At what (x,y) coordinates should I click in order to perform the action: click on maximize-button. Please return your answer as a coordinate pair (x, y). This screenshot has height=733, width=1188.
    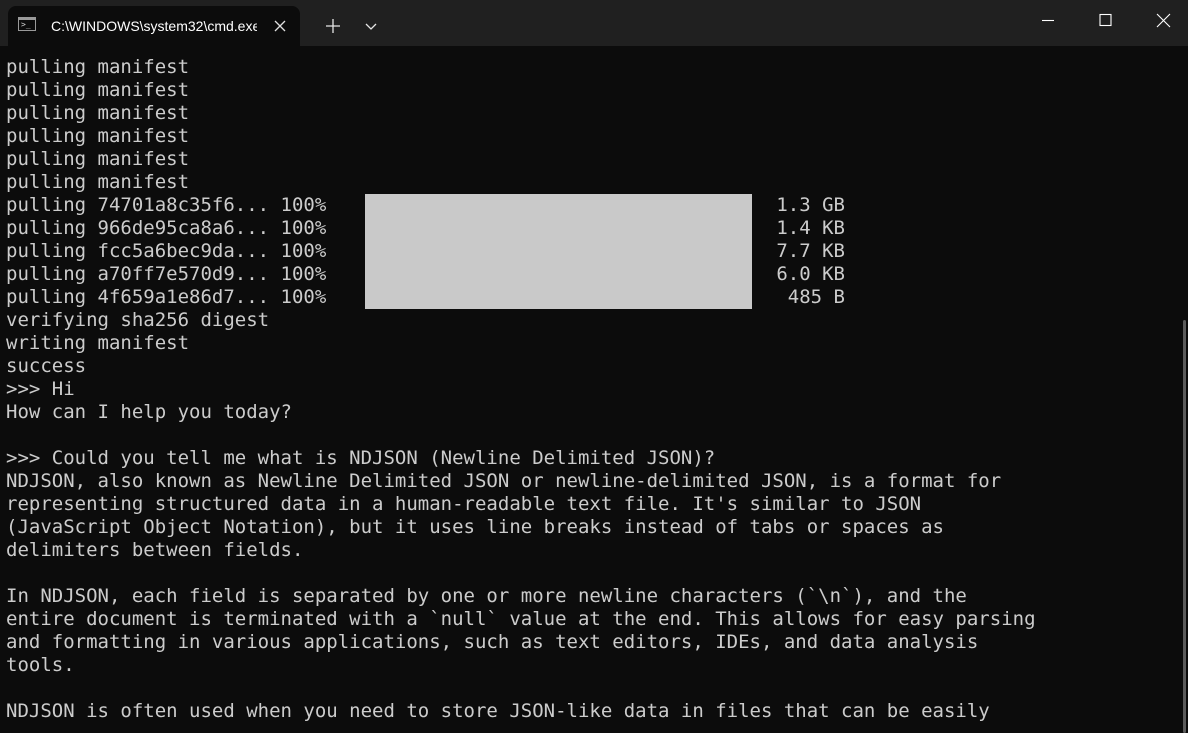
    Looking at the image, I should click on (1106, 21).